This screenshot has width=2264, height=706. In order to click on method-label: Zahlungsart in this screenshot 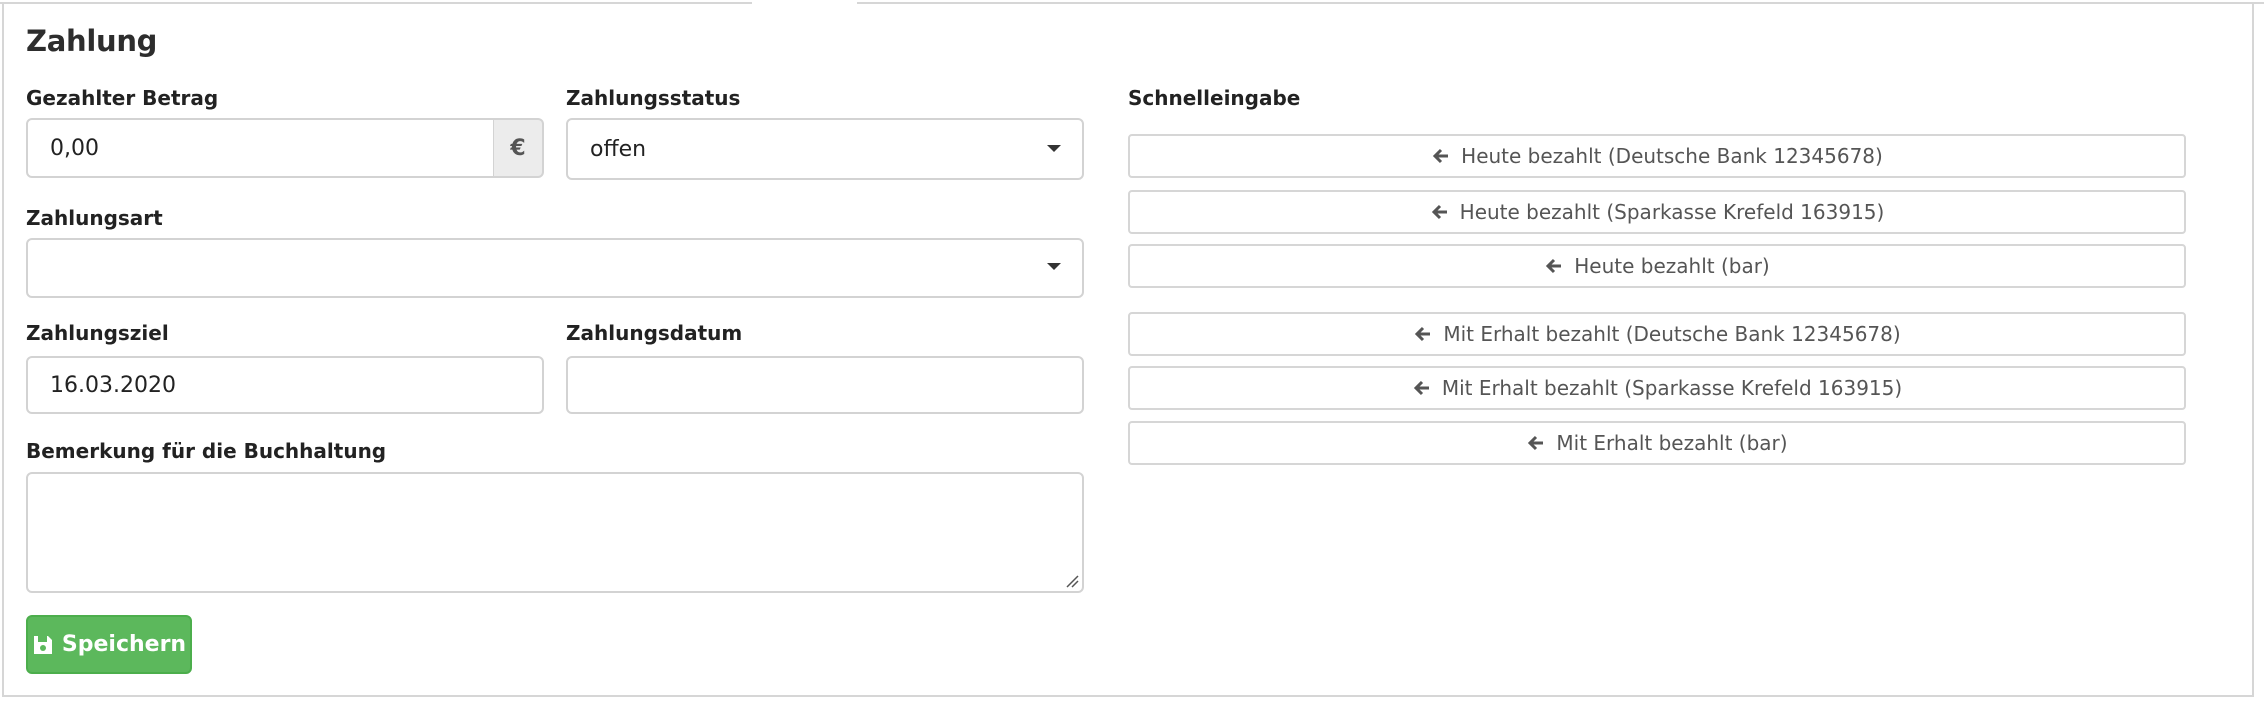, I will do `click(94, 218)`.